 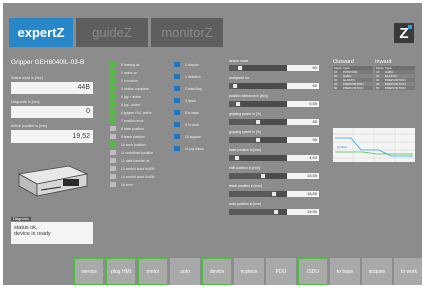 I want to click on param-value: 4,53, so click(x=303, y=158).